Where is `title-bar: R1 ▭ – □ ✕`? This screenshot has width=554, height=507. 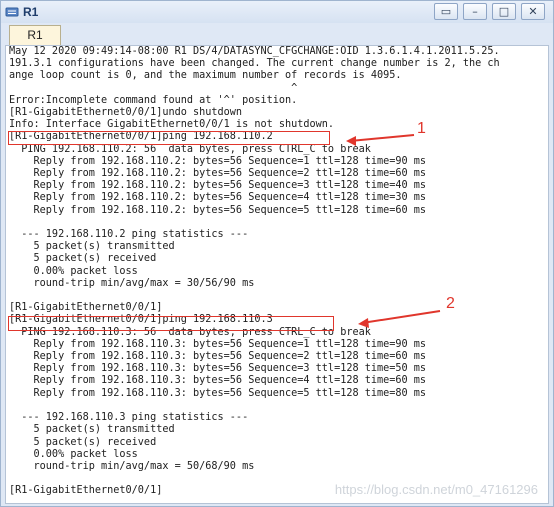
title-bar: R1 ▭ – □ ✕ is located at coordinates (277, 12).